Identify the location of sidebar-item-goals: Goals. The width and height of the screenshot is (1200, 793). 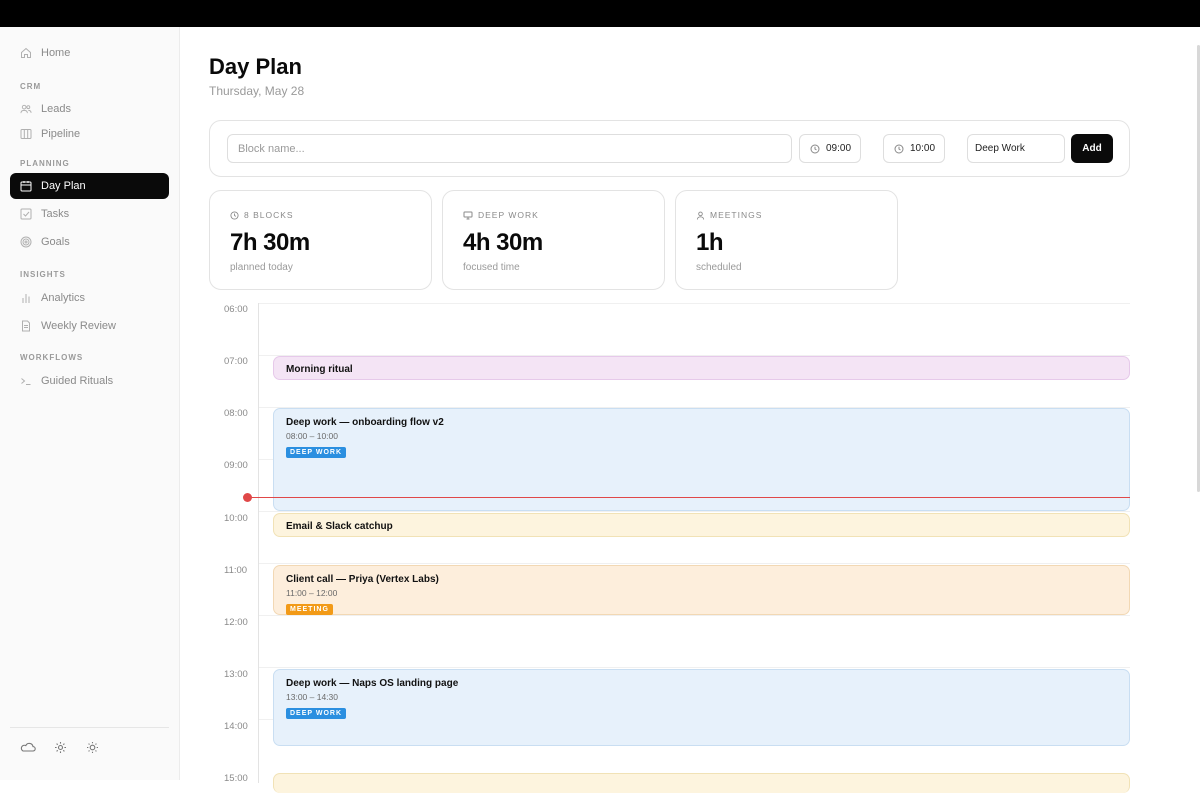
(89, 242).